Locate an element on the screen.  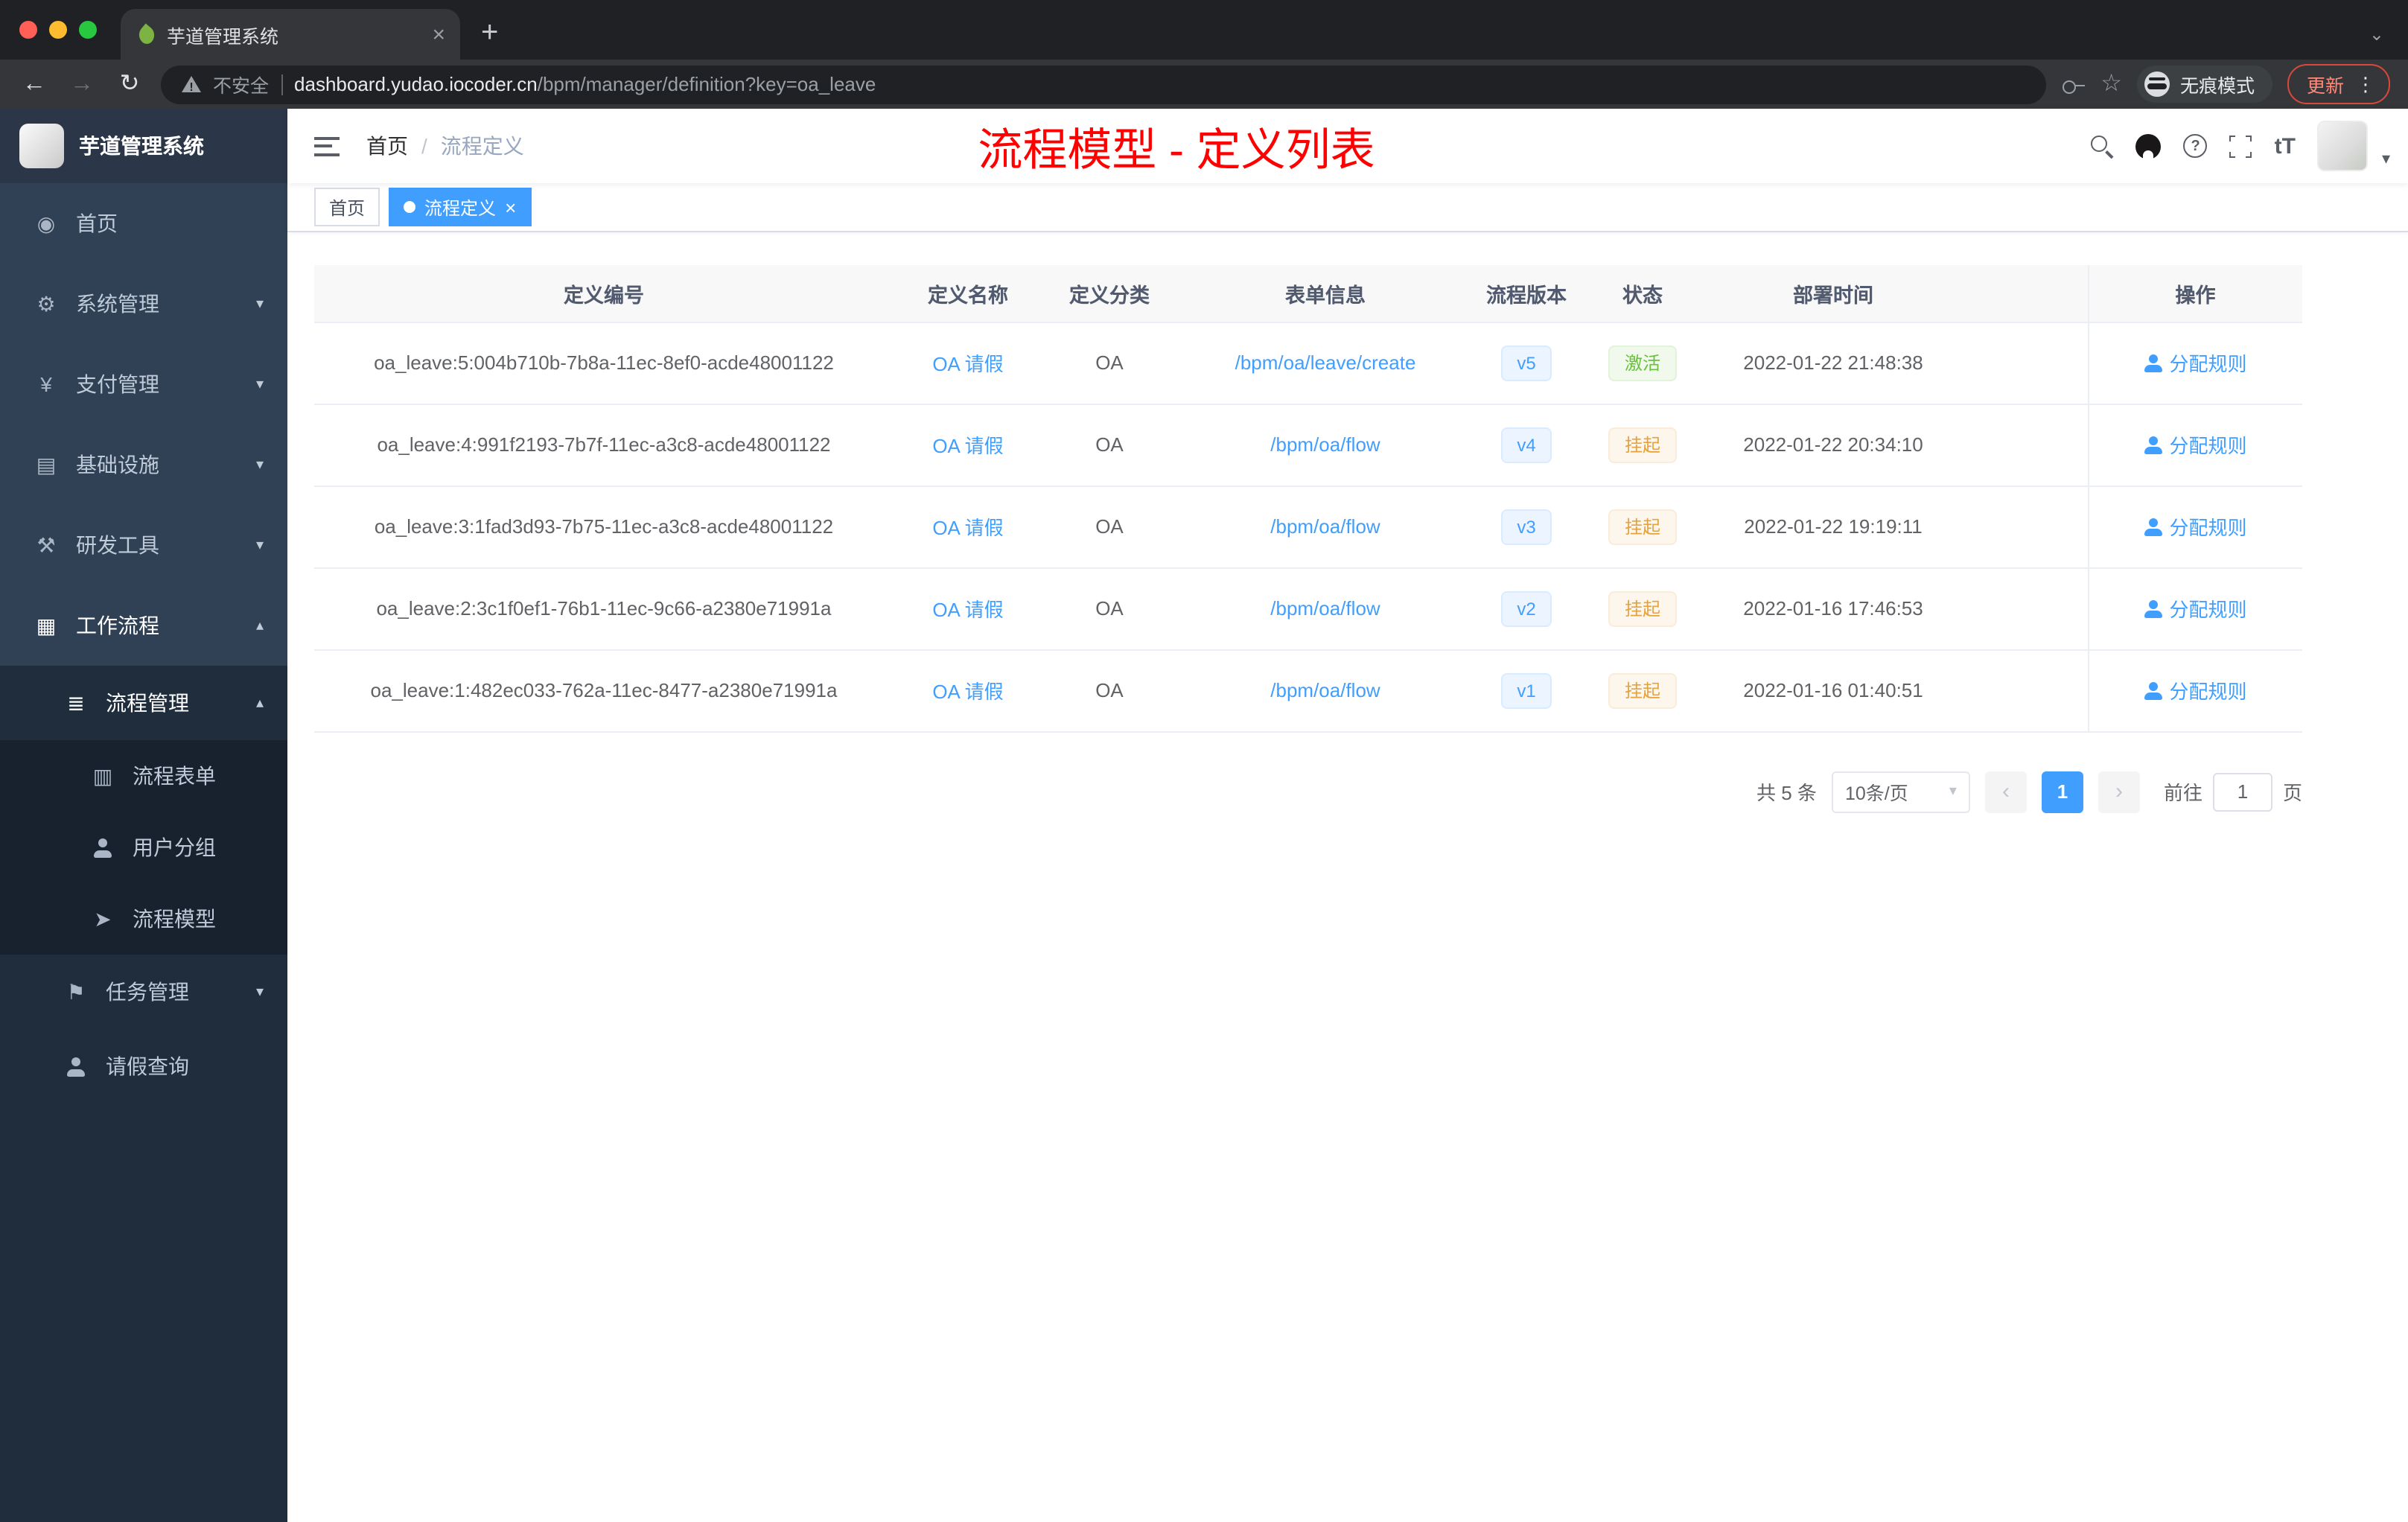
font-size-icon: tT is located at coordinates (2285, 146).